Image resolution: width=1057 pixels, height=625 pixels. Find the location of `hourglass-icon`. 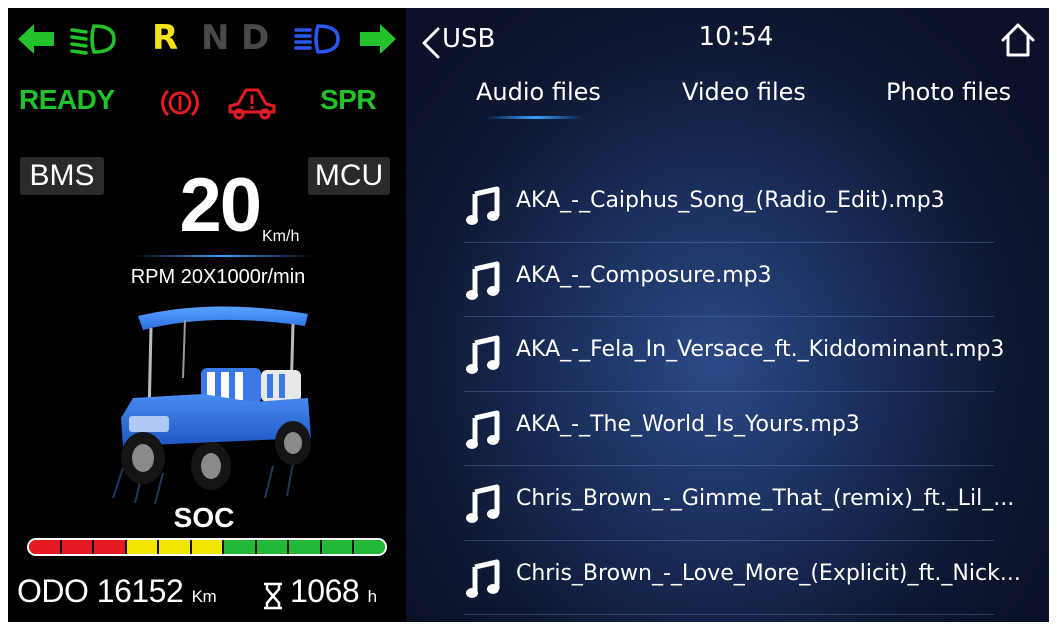

hourglass-icon is located at coordinates (273, 596).